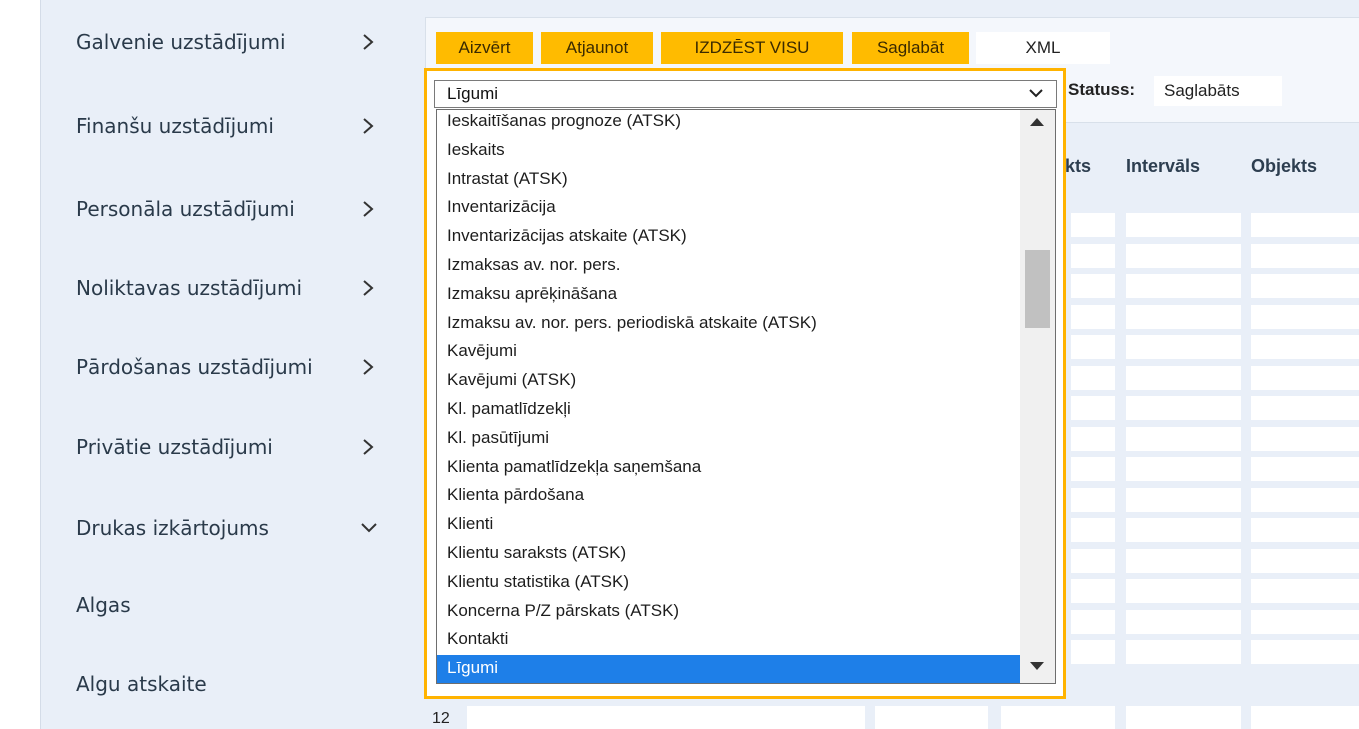 This screenshot has height=729, width=1359. What do you see at coordinates (498, 437) in the screenshot?
I see `dropdown-option-label: Kl. pasūtījumi` at bounding box center [498, 437].